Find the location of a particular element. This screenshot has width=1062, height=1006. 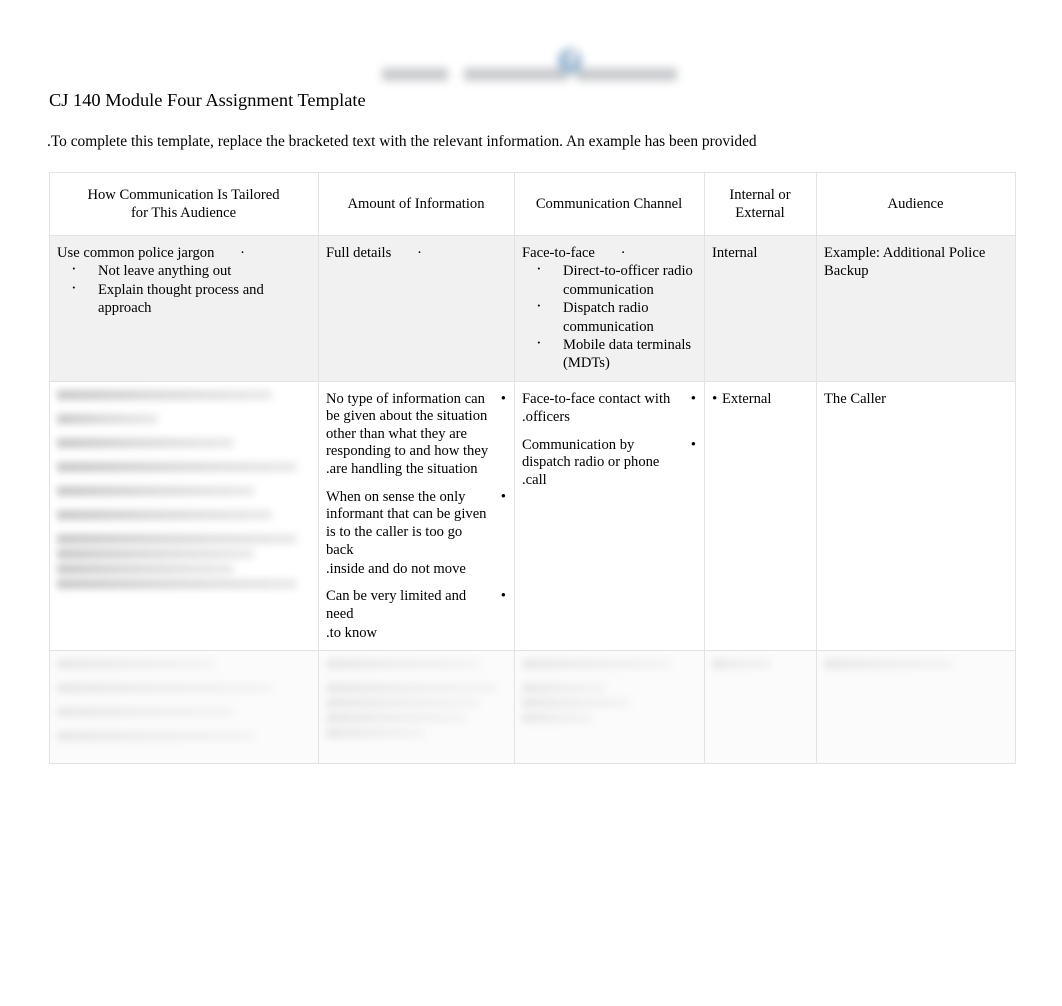

cell-row3-communication-channel is located at coordinates (609, 707).